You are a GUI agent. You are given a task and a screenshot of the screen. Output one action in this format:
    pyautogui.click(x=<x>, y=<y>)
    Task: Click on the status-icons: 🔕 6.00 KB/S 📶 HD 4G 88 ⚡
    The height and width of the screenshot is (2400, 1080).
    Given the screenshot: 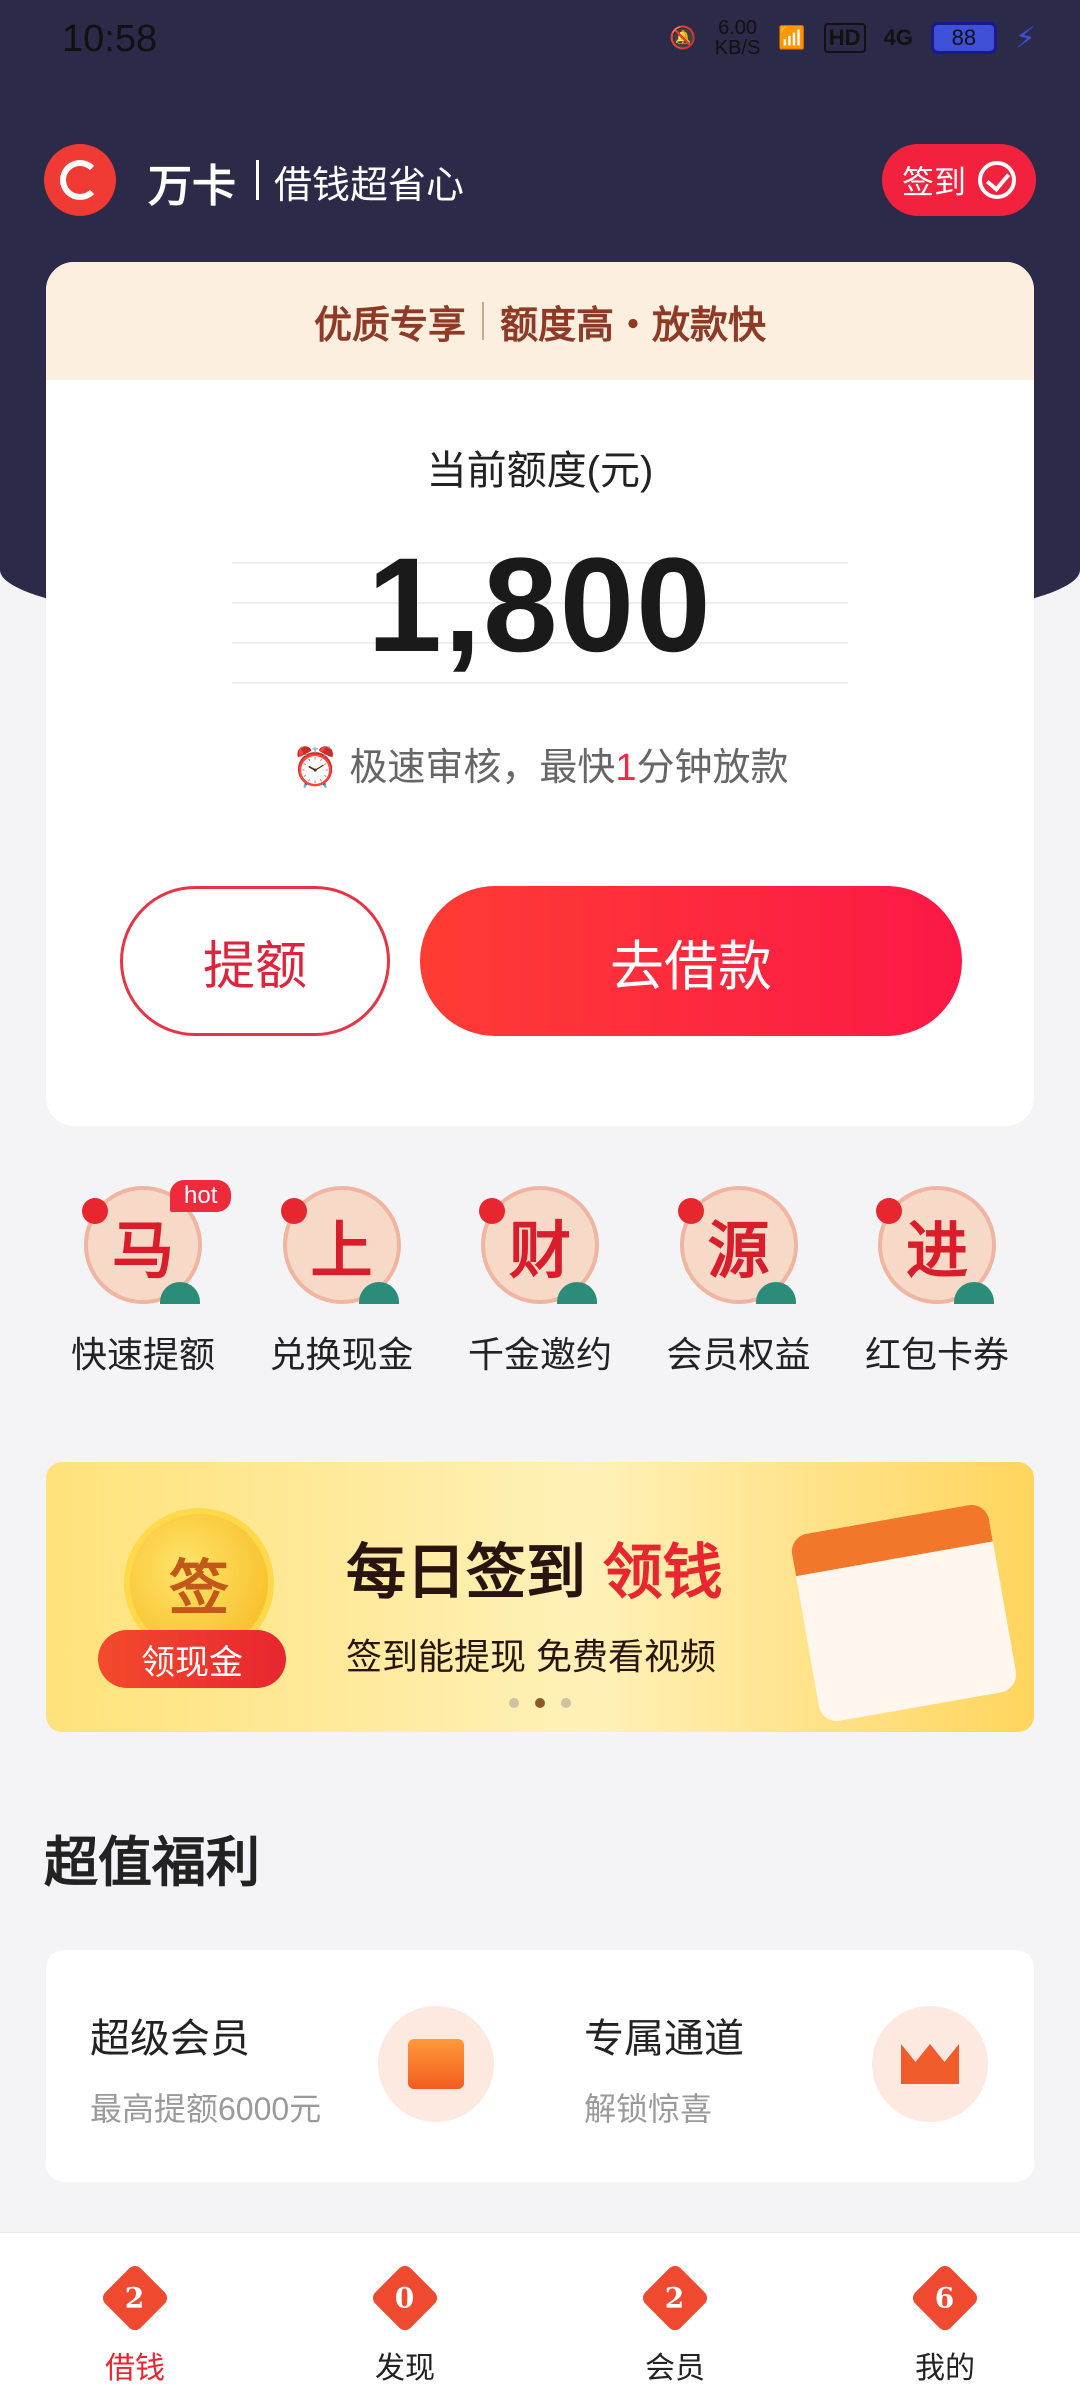 What is the action you would take?
    pyautogui.click(x=852, y=38)
    